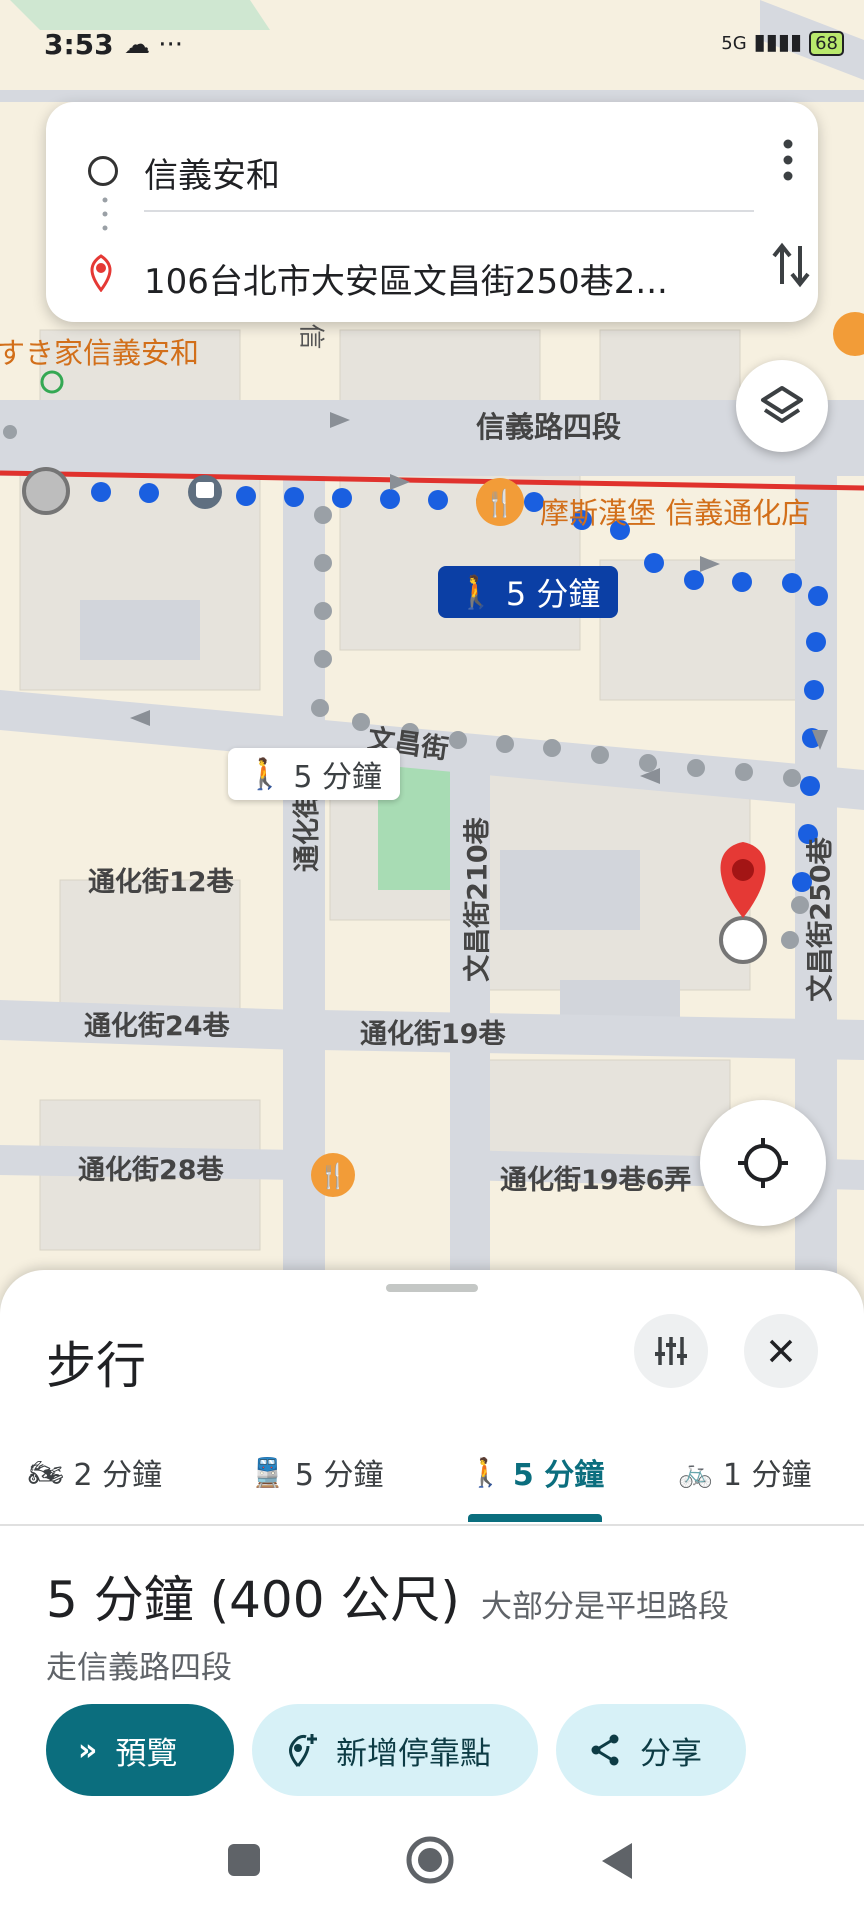 This screenshot has height=1920, width=864. Describe the element at coordinates (154, 45) in the screenshot. I see `status-extra: ☁ ···` at that location.